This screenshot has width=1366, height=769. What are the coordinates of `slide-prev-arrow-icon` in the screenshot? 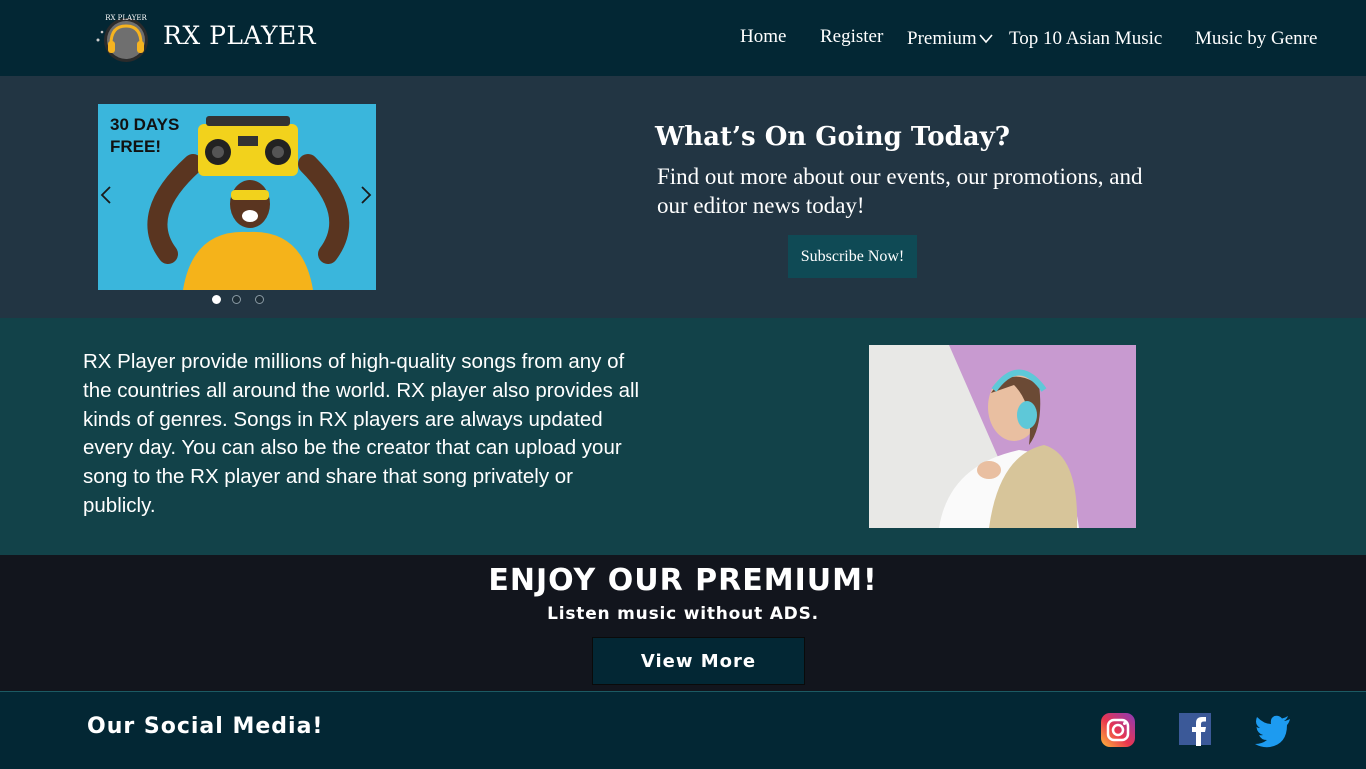 It's located at (106, 195).